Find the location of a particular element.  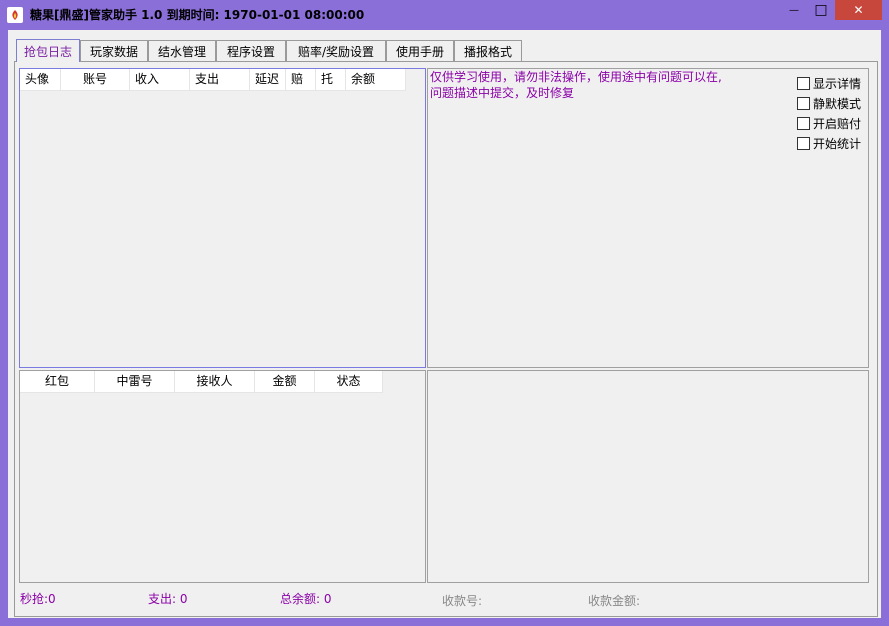

tab-label: 抢包日志 is located at coordinates (47, 51).